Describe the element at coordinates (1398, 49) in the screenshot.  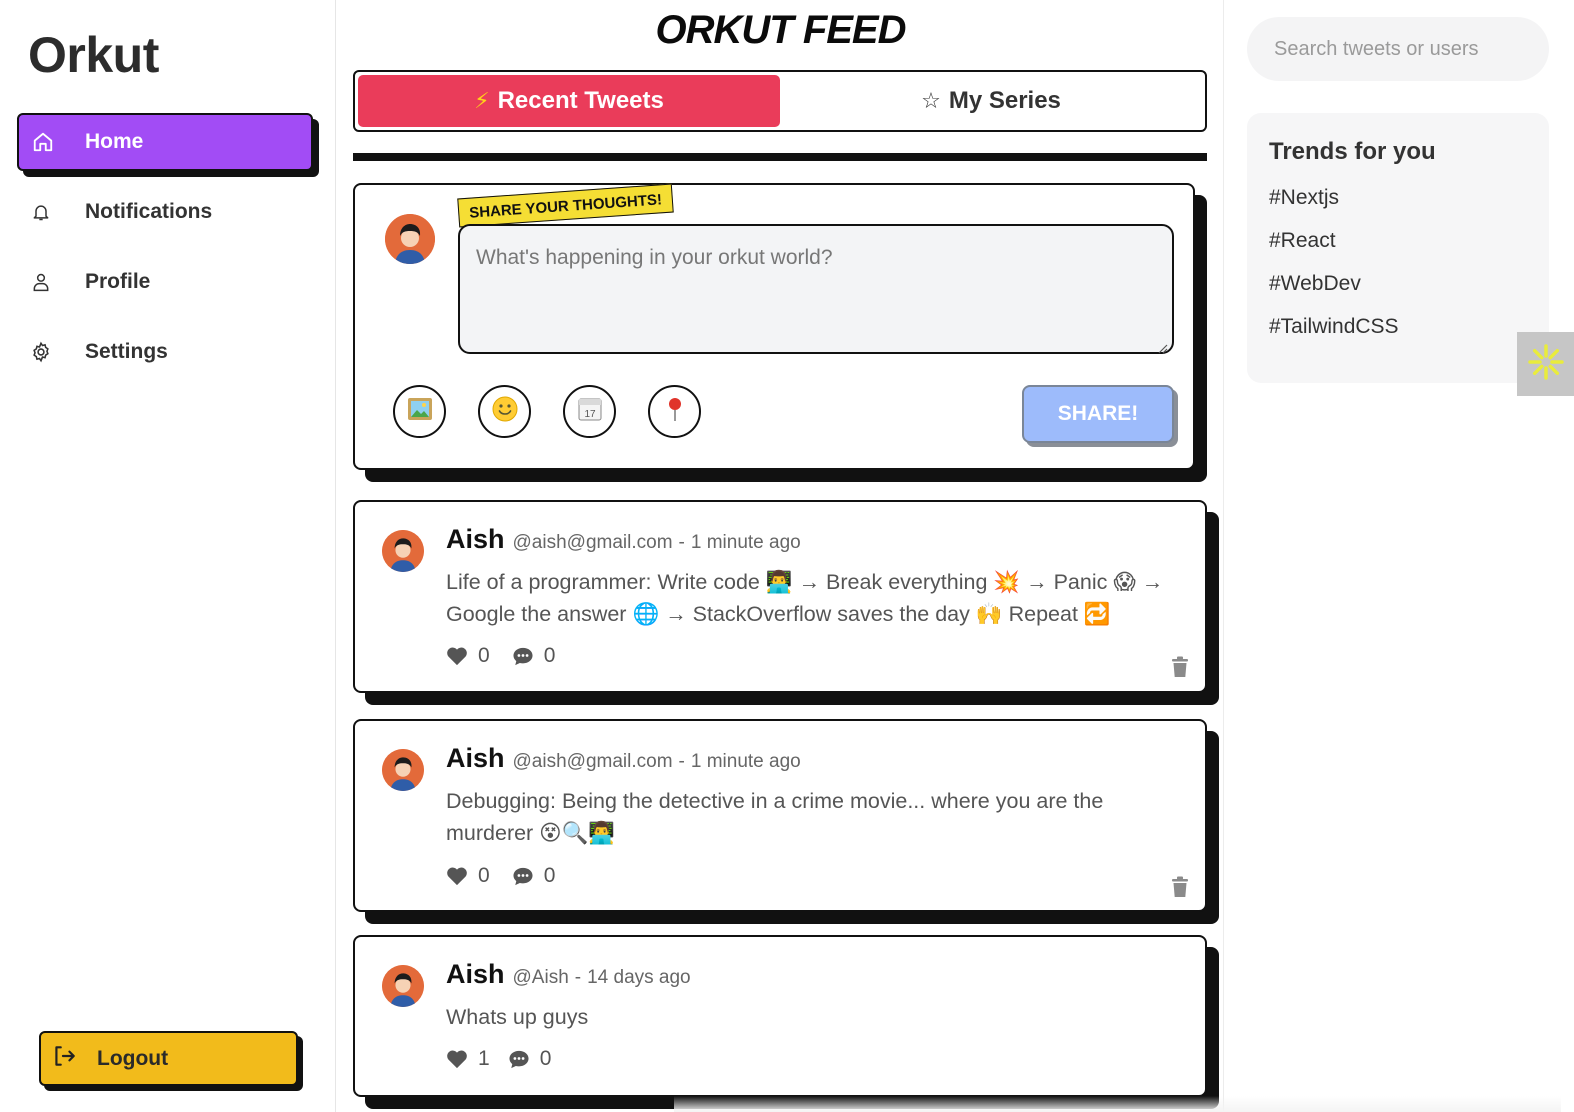
I see `search-input` at that location.